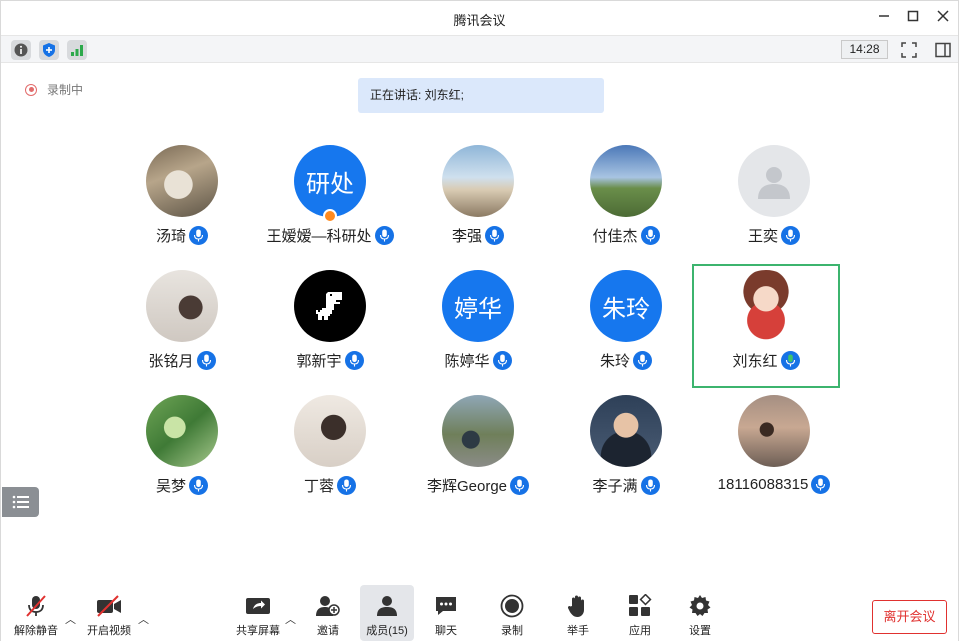 The image size is (959, 641). What do you see at coordinates (258, 631) in the screenshot?
I see `share-screen-label: 共享屏幕` at bounding box center [258, 631].